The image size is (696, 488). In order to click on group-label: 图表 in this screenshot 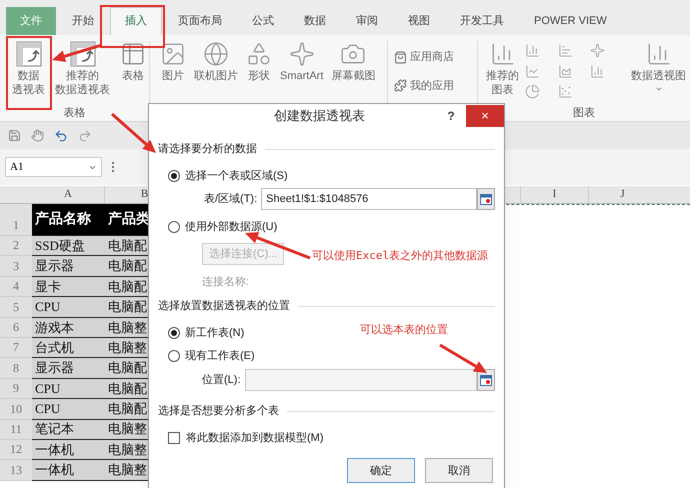, I will do `click(584, 113)`.